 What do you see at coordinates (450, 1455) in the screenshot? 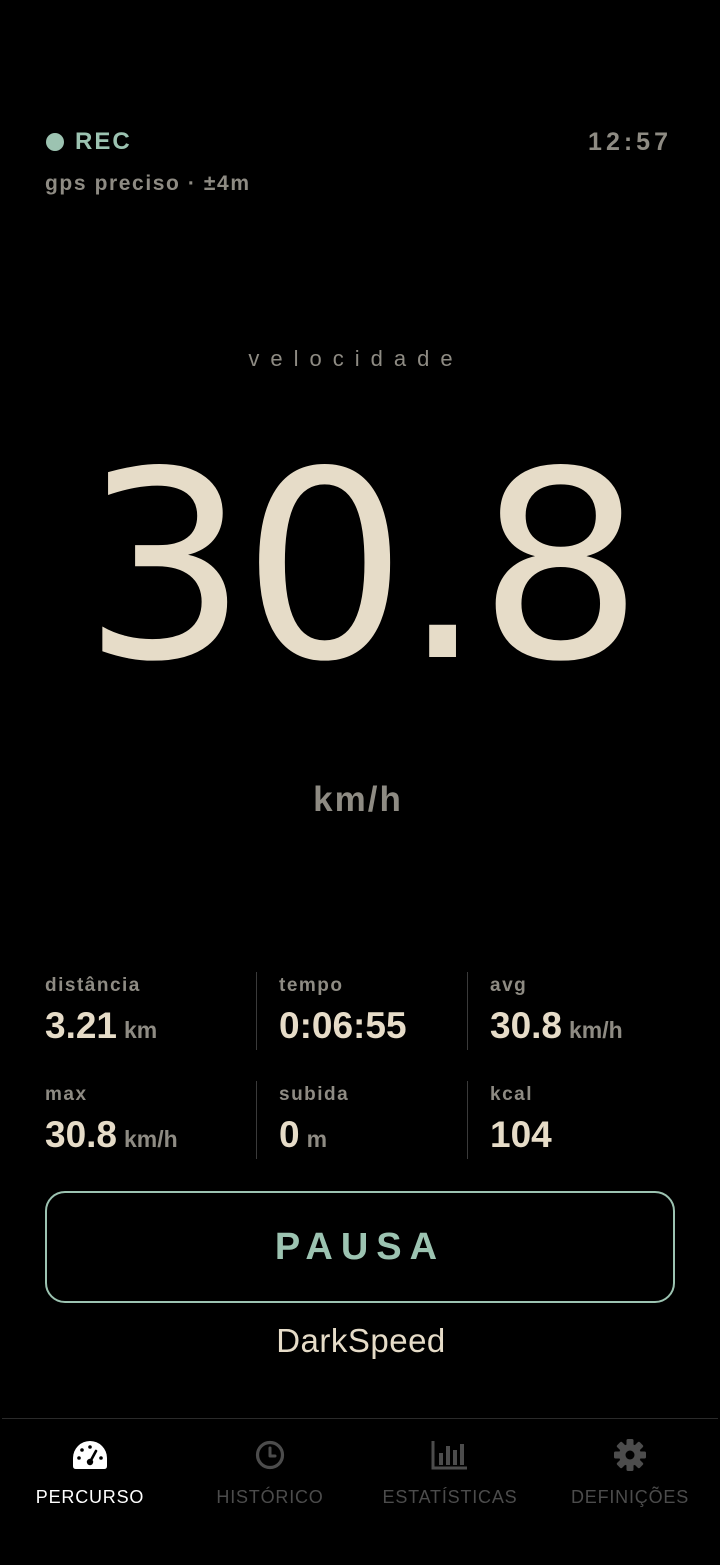
I see `bar-chart-icon` at bounding box center [450, 1455].